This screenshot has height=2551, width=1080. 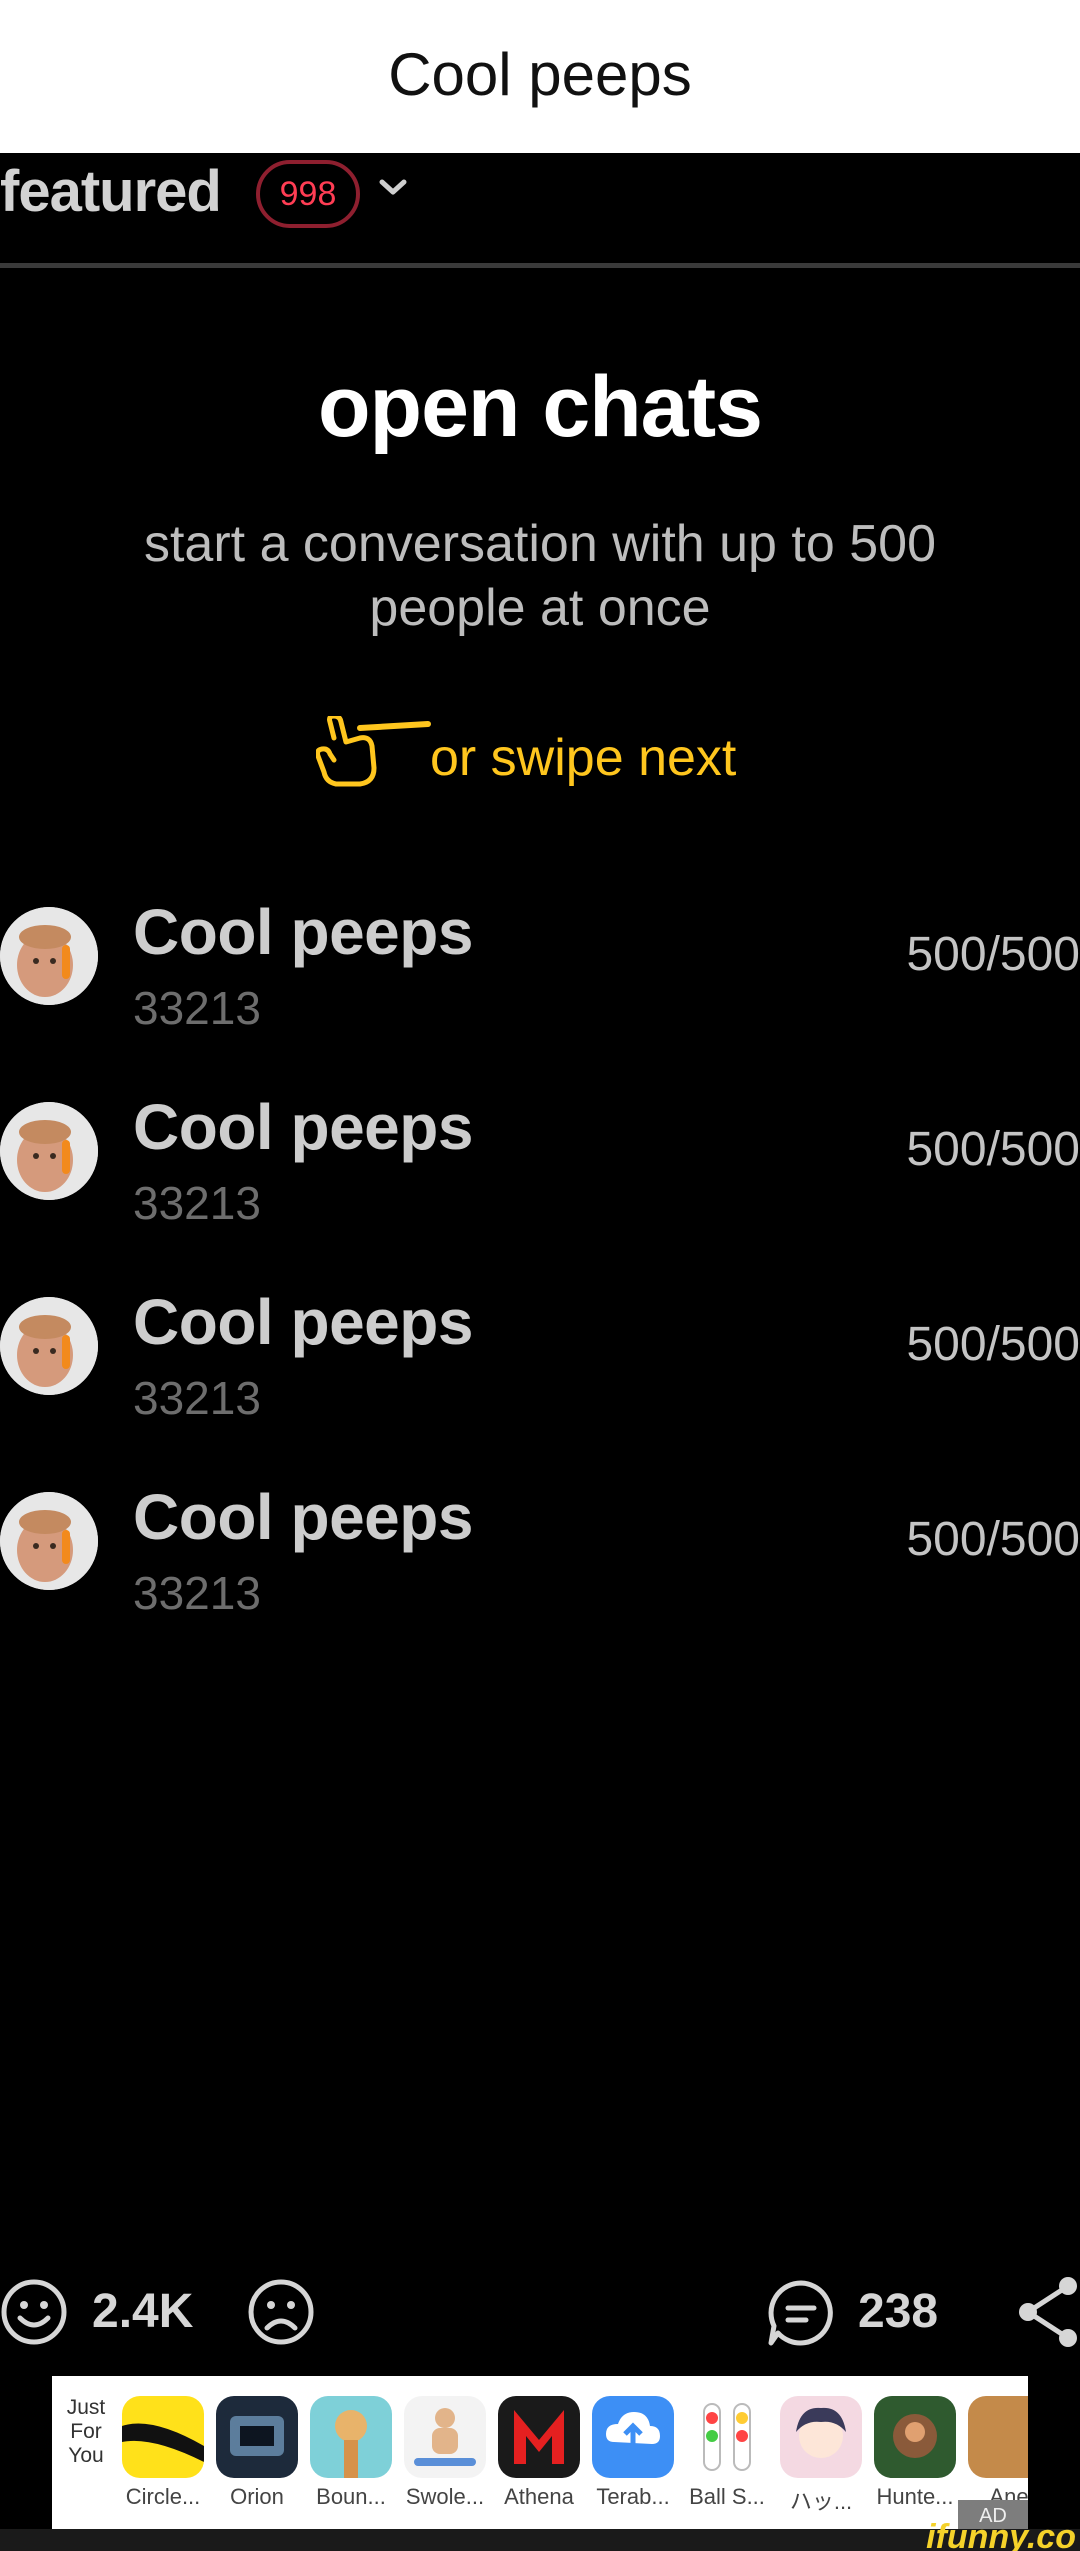 I want to click on like-count: 2.4K, so click(x=143, y=2311).